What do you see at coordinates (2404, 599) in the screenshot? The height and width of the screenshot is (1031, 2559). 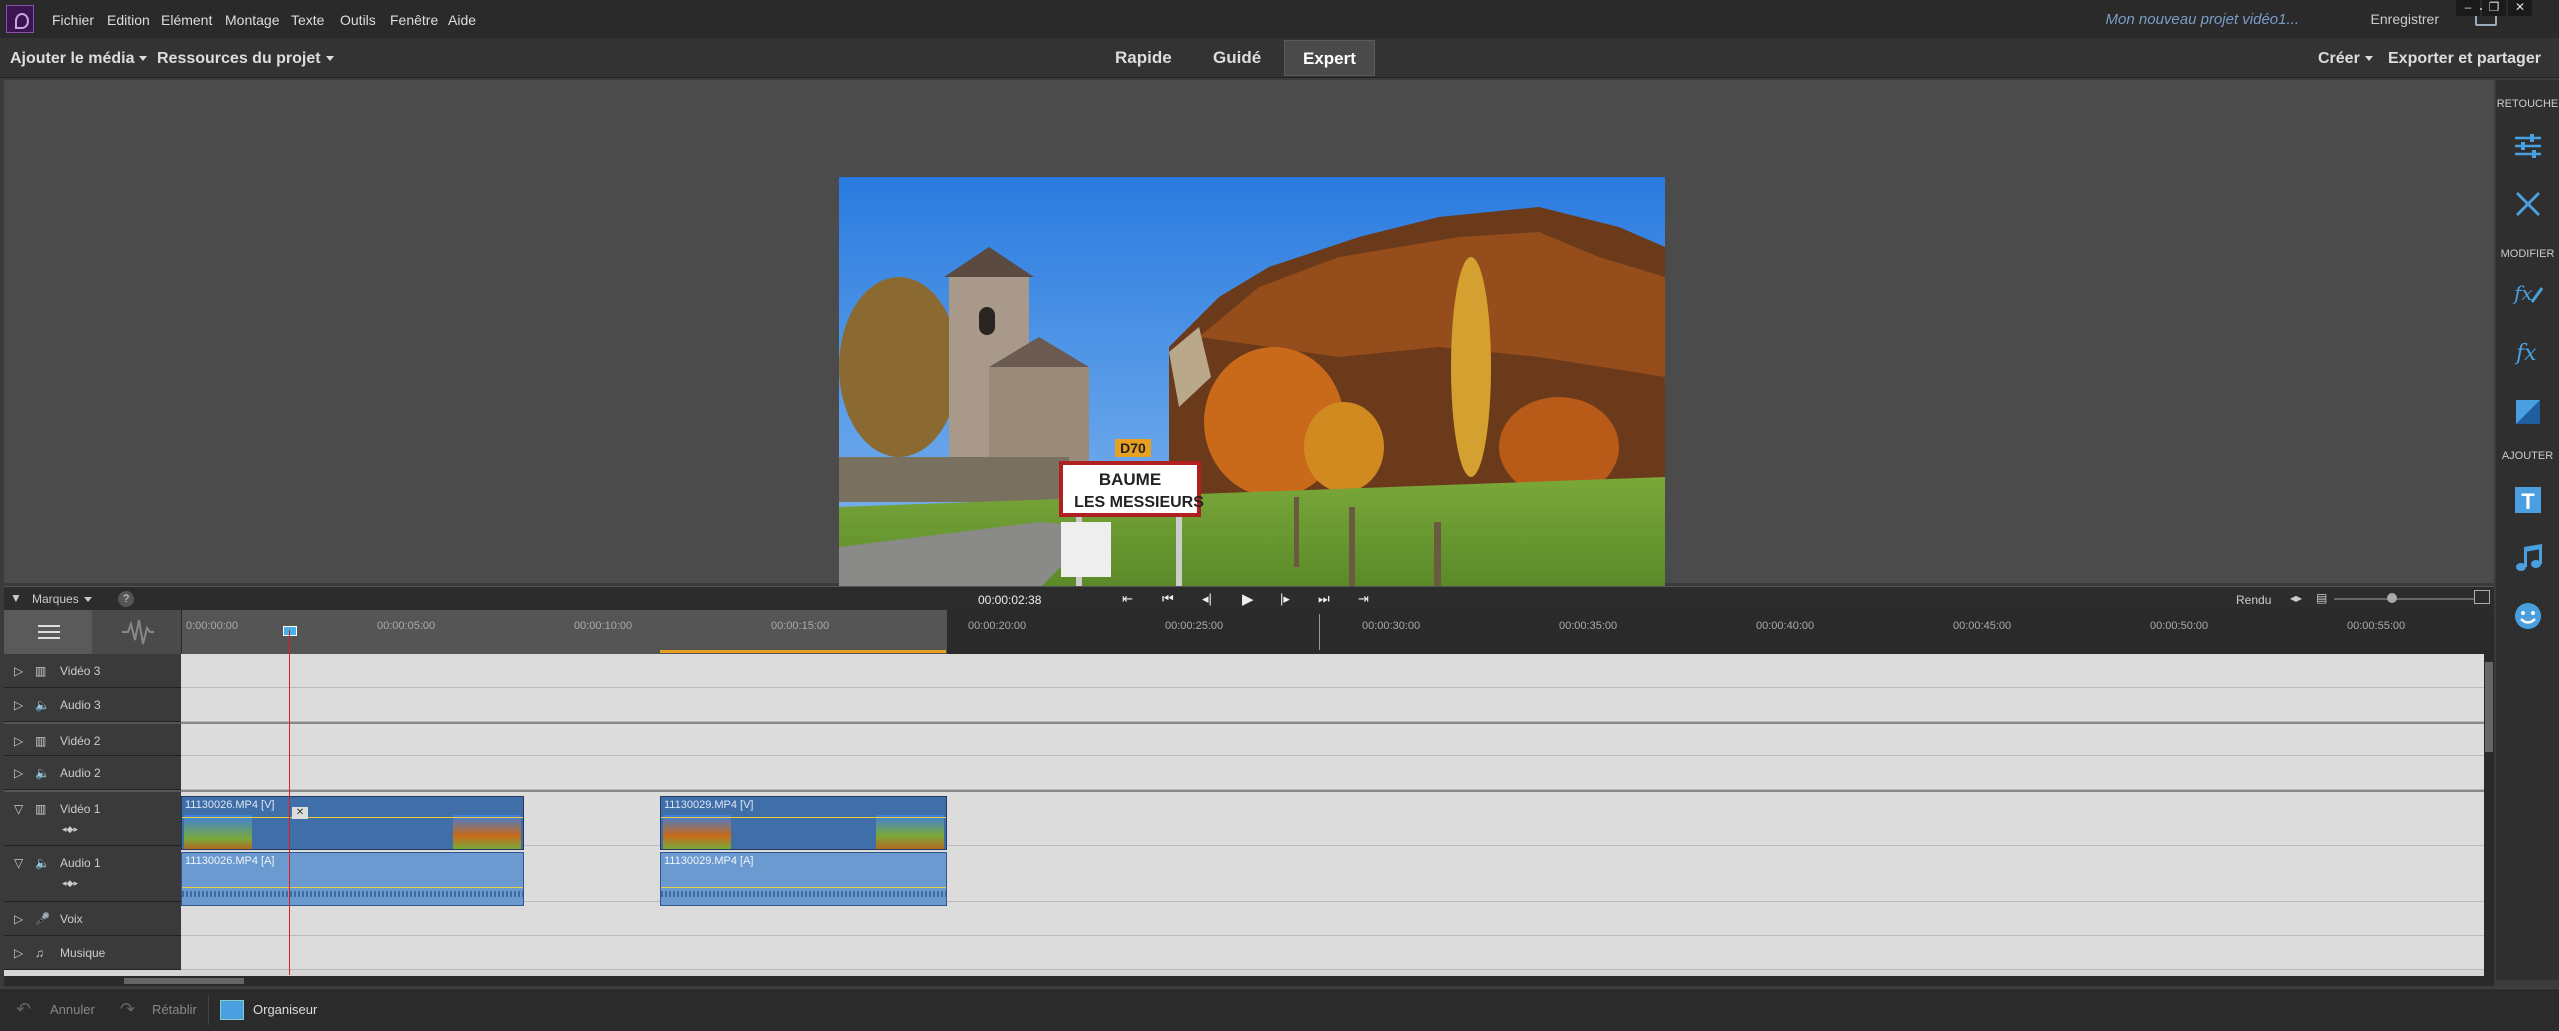 I see `zoom-slider` at bounding box center [2404, 599].